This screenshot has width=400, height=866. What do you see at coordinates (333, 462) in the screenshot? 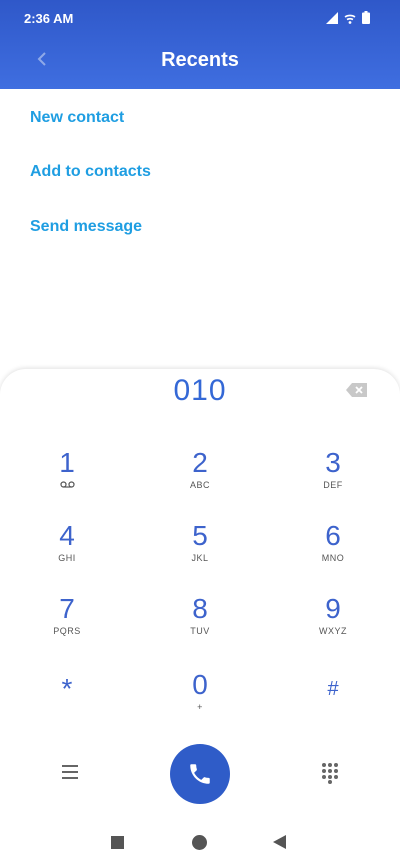
I see `key-digit: 3` at bounding box center [333, 462].